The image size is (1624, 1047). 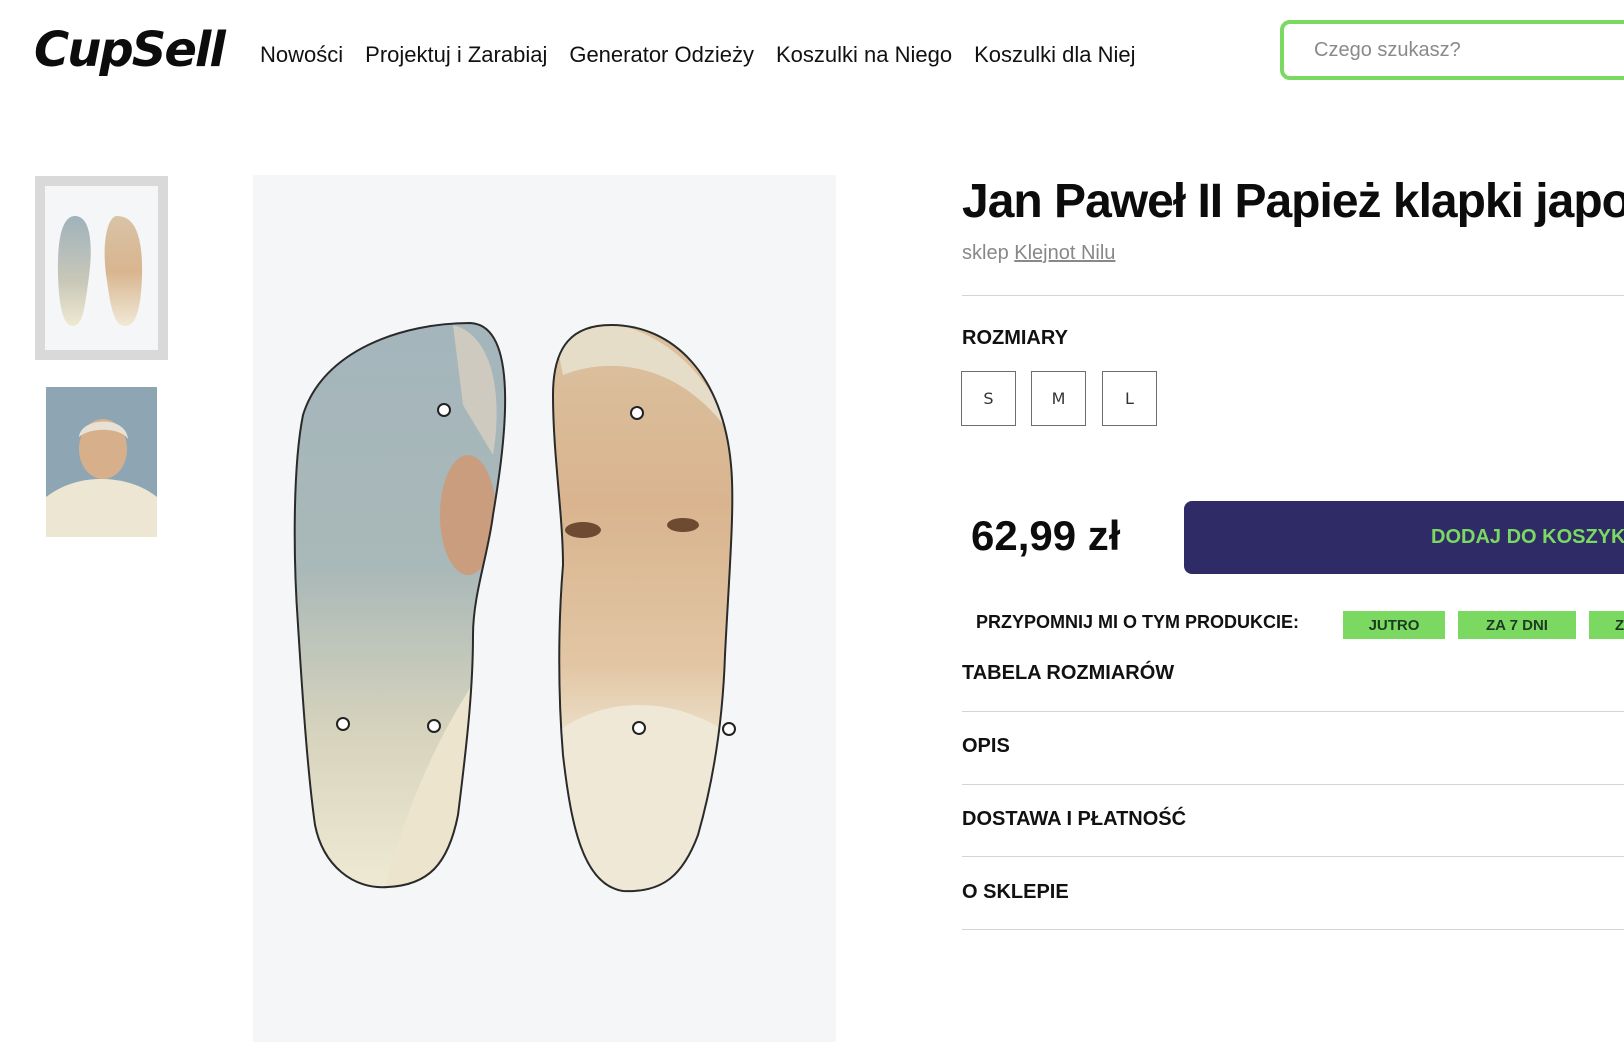 I want to click on remind-tomorrow-button: JUTRO, so click(x=1394, y=625).